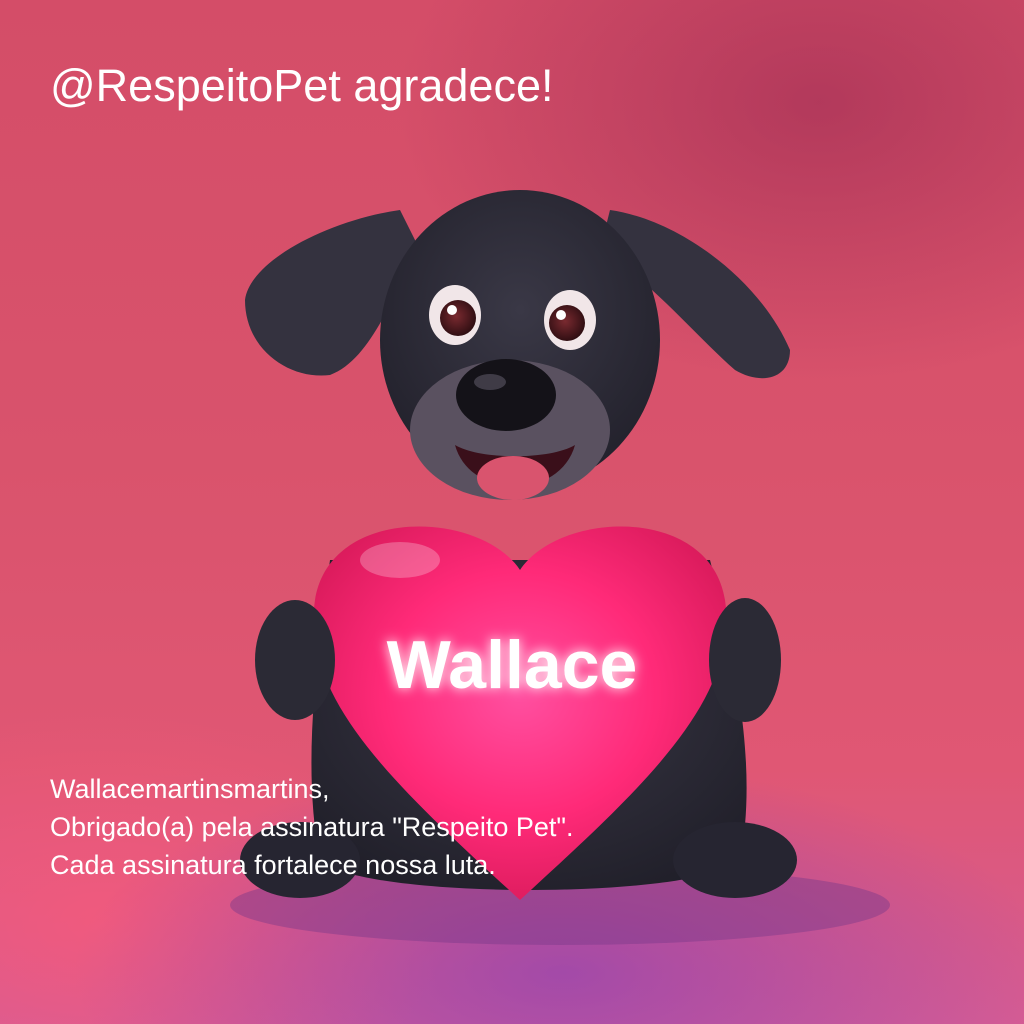 The height and width of the screenshot is (1024, 1024). Describe the element at coordinates (273, 865) in the screenshot. I see `message-line-closing: Cada assinatura fortalece nossa luta.` at that location.